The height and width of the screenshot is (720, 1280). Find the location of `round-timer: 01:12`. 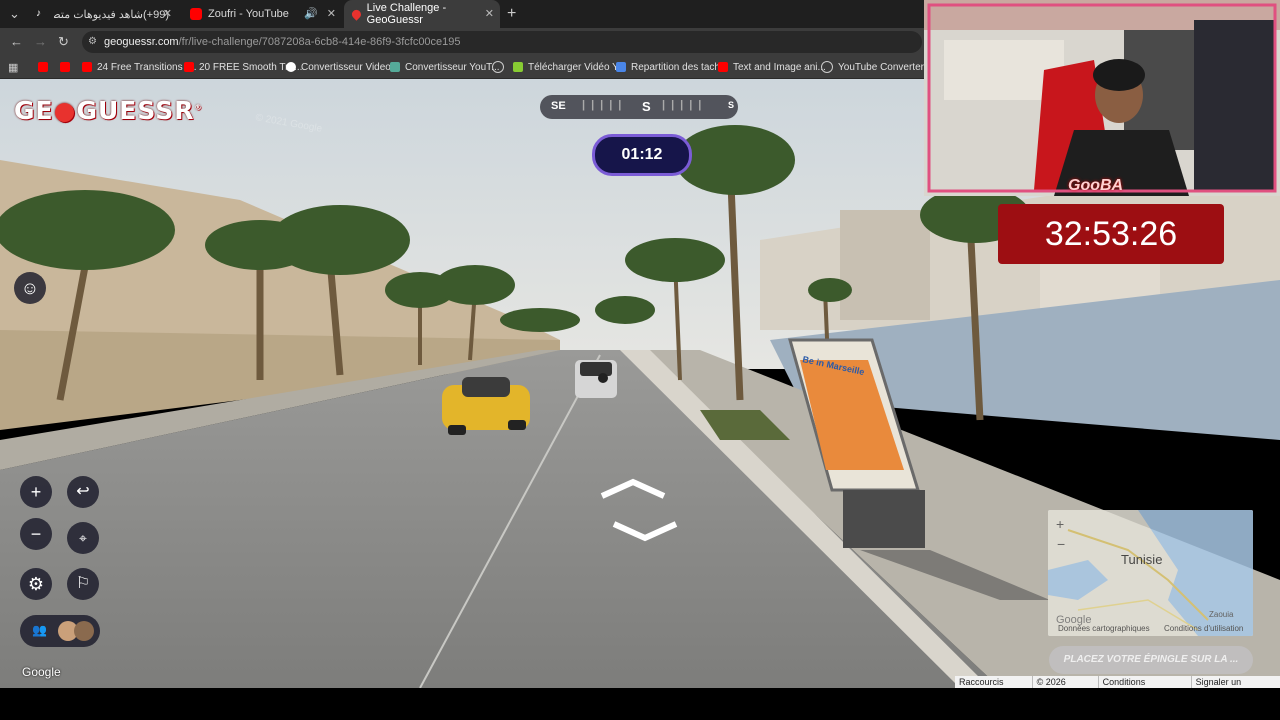

round-timer: 01:12 is located at coordinates (642, 155).